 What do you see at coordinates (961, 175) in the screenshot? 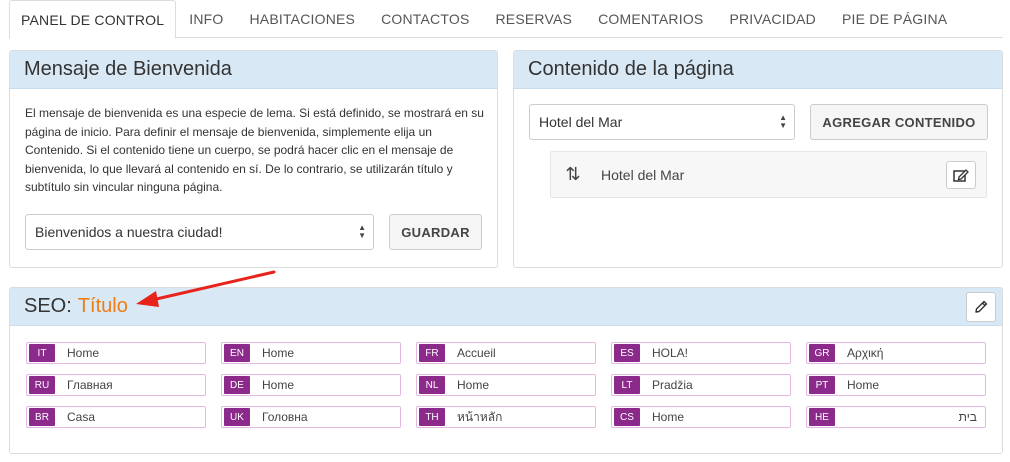
I see `edit-icon` at bounding box center [961, 175].